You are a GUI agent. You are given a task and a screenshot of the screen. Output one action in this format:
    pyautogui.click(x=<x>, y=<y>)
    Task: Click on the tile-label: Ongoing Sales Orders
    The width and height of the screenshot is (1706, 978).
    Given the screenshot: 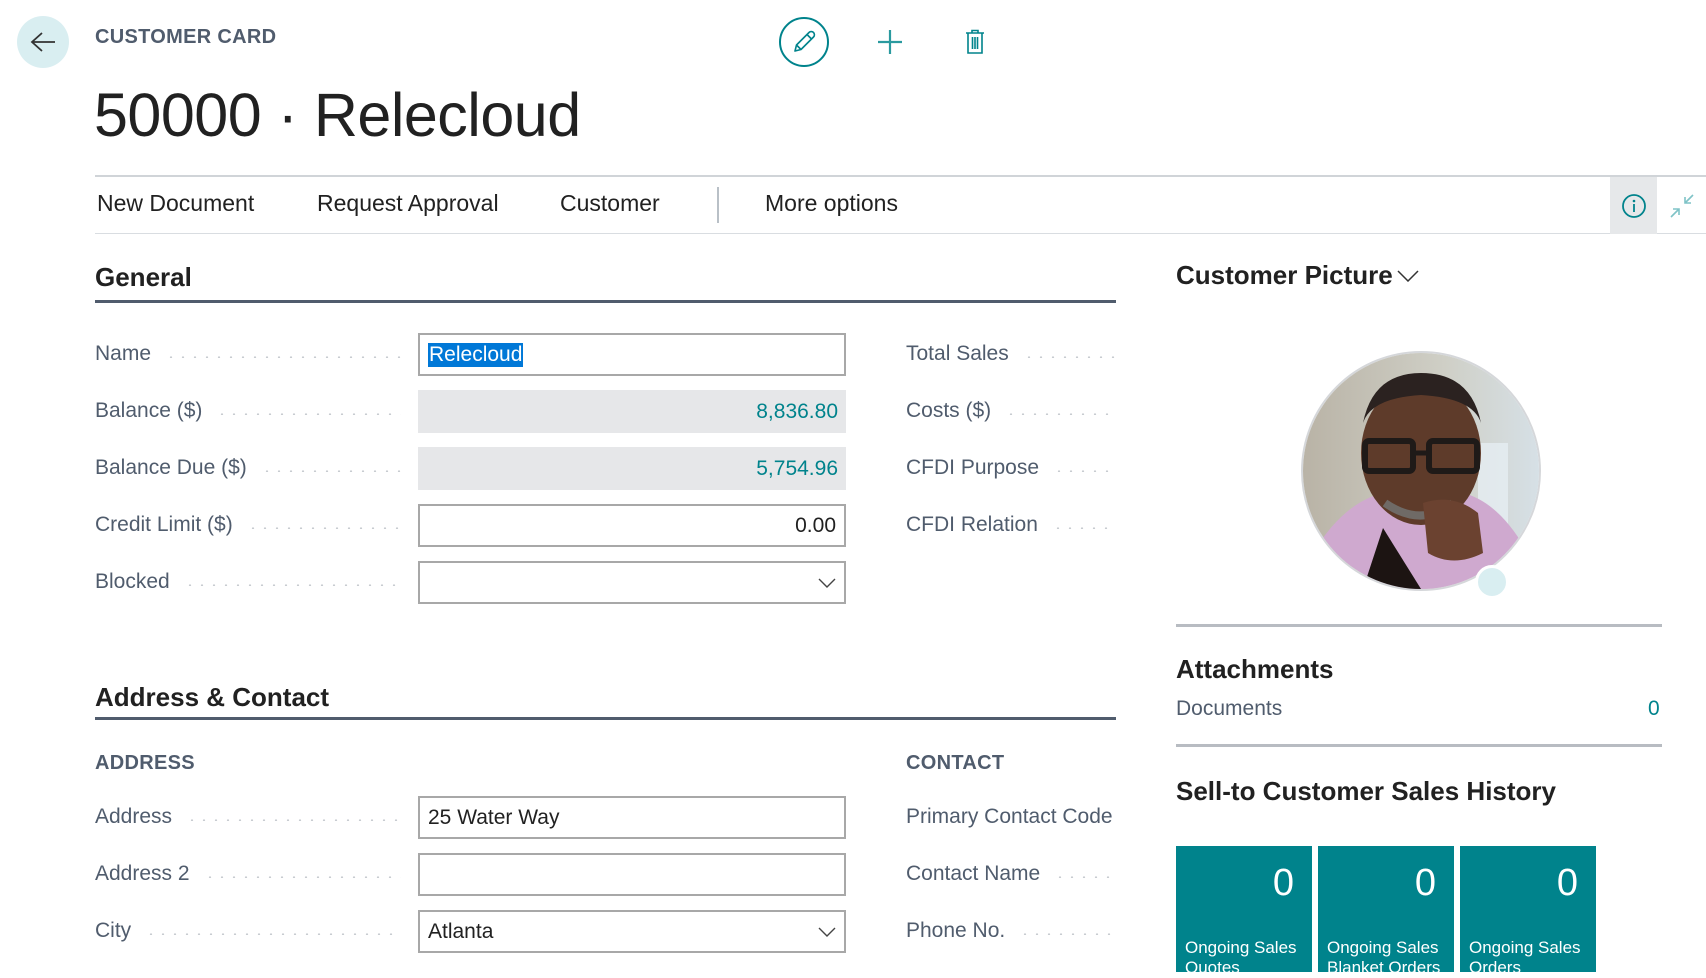 What is the action you would take?
    pyautogui.click(x=1525, y=957)
    